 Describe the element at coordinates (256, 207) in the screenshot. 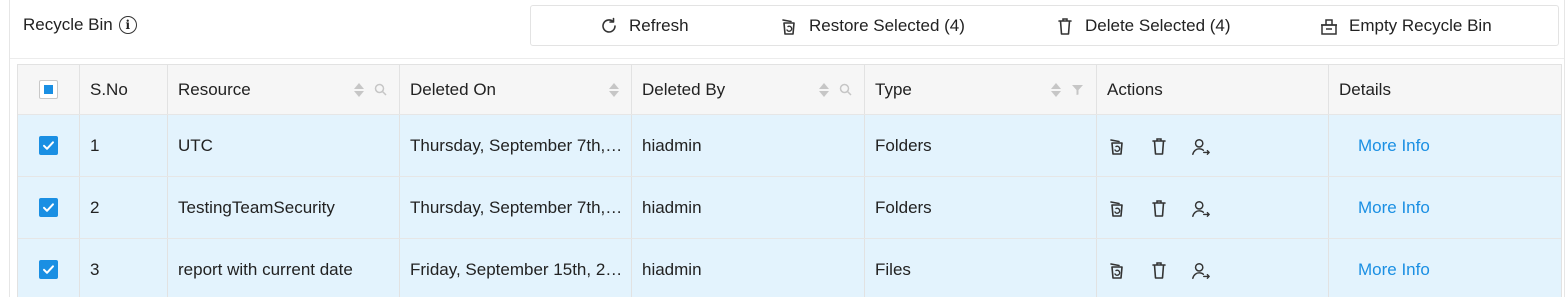

I see `resource-name: TestingTeamSecurity` at that location.